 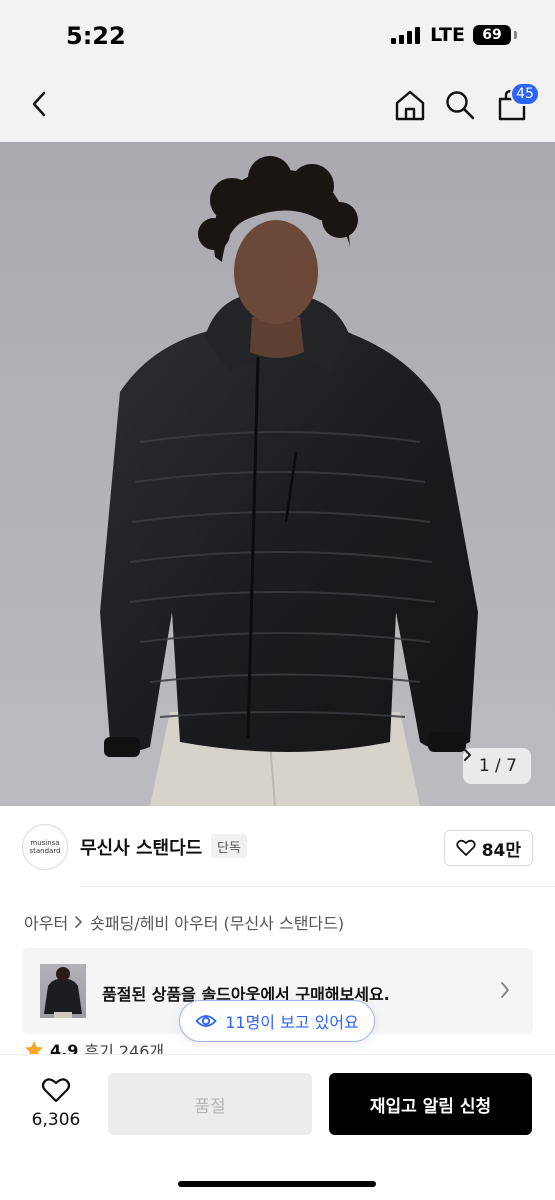 I want to click on live-viewers-pill: 11명이 보고 있어요, so click(x=277, y=1021).